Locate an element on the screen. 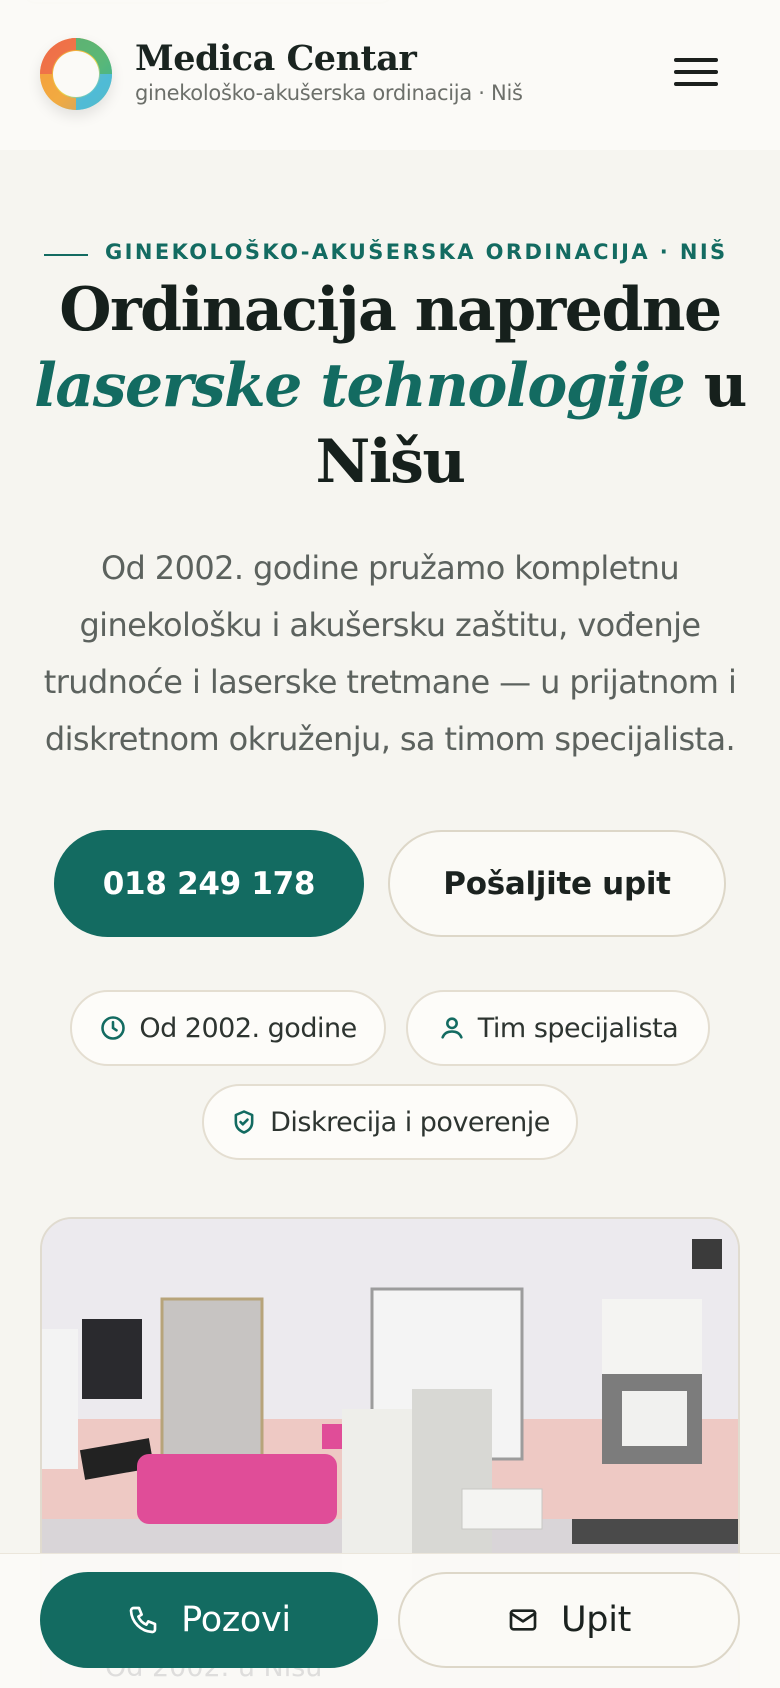 This screenshot has width=780, height=1688. mail-icon is located at coordinates (523, 1620).